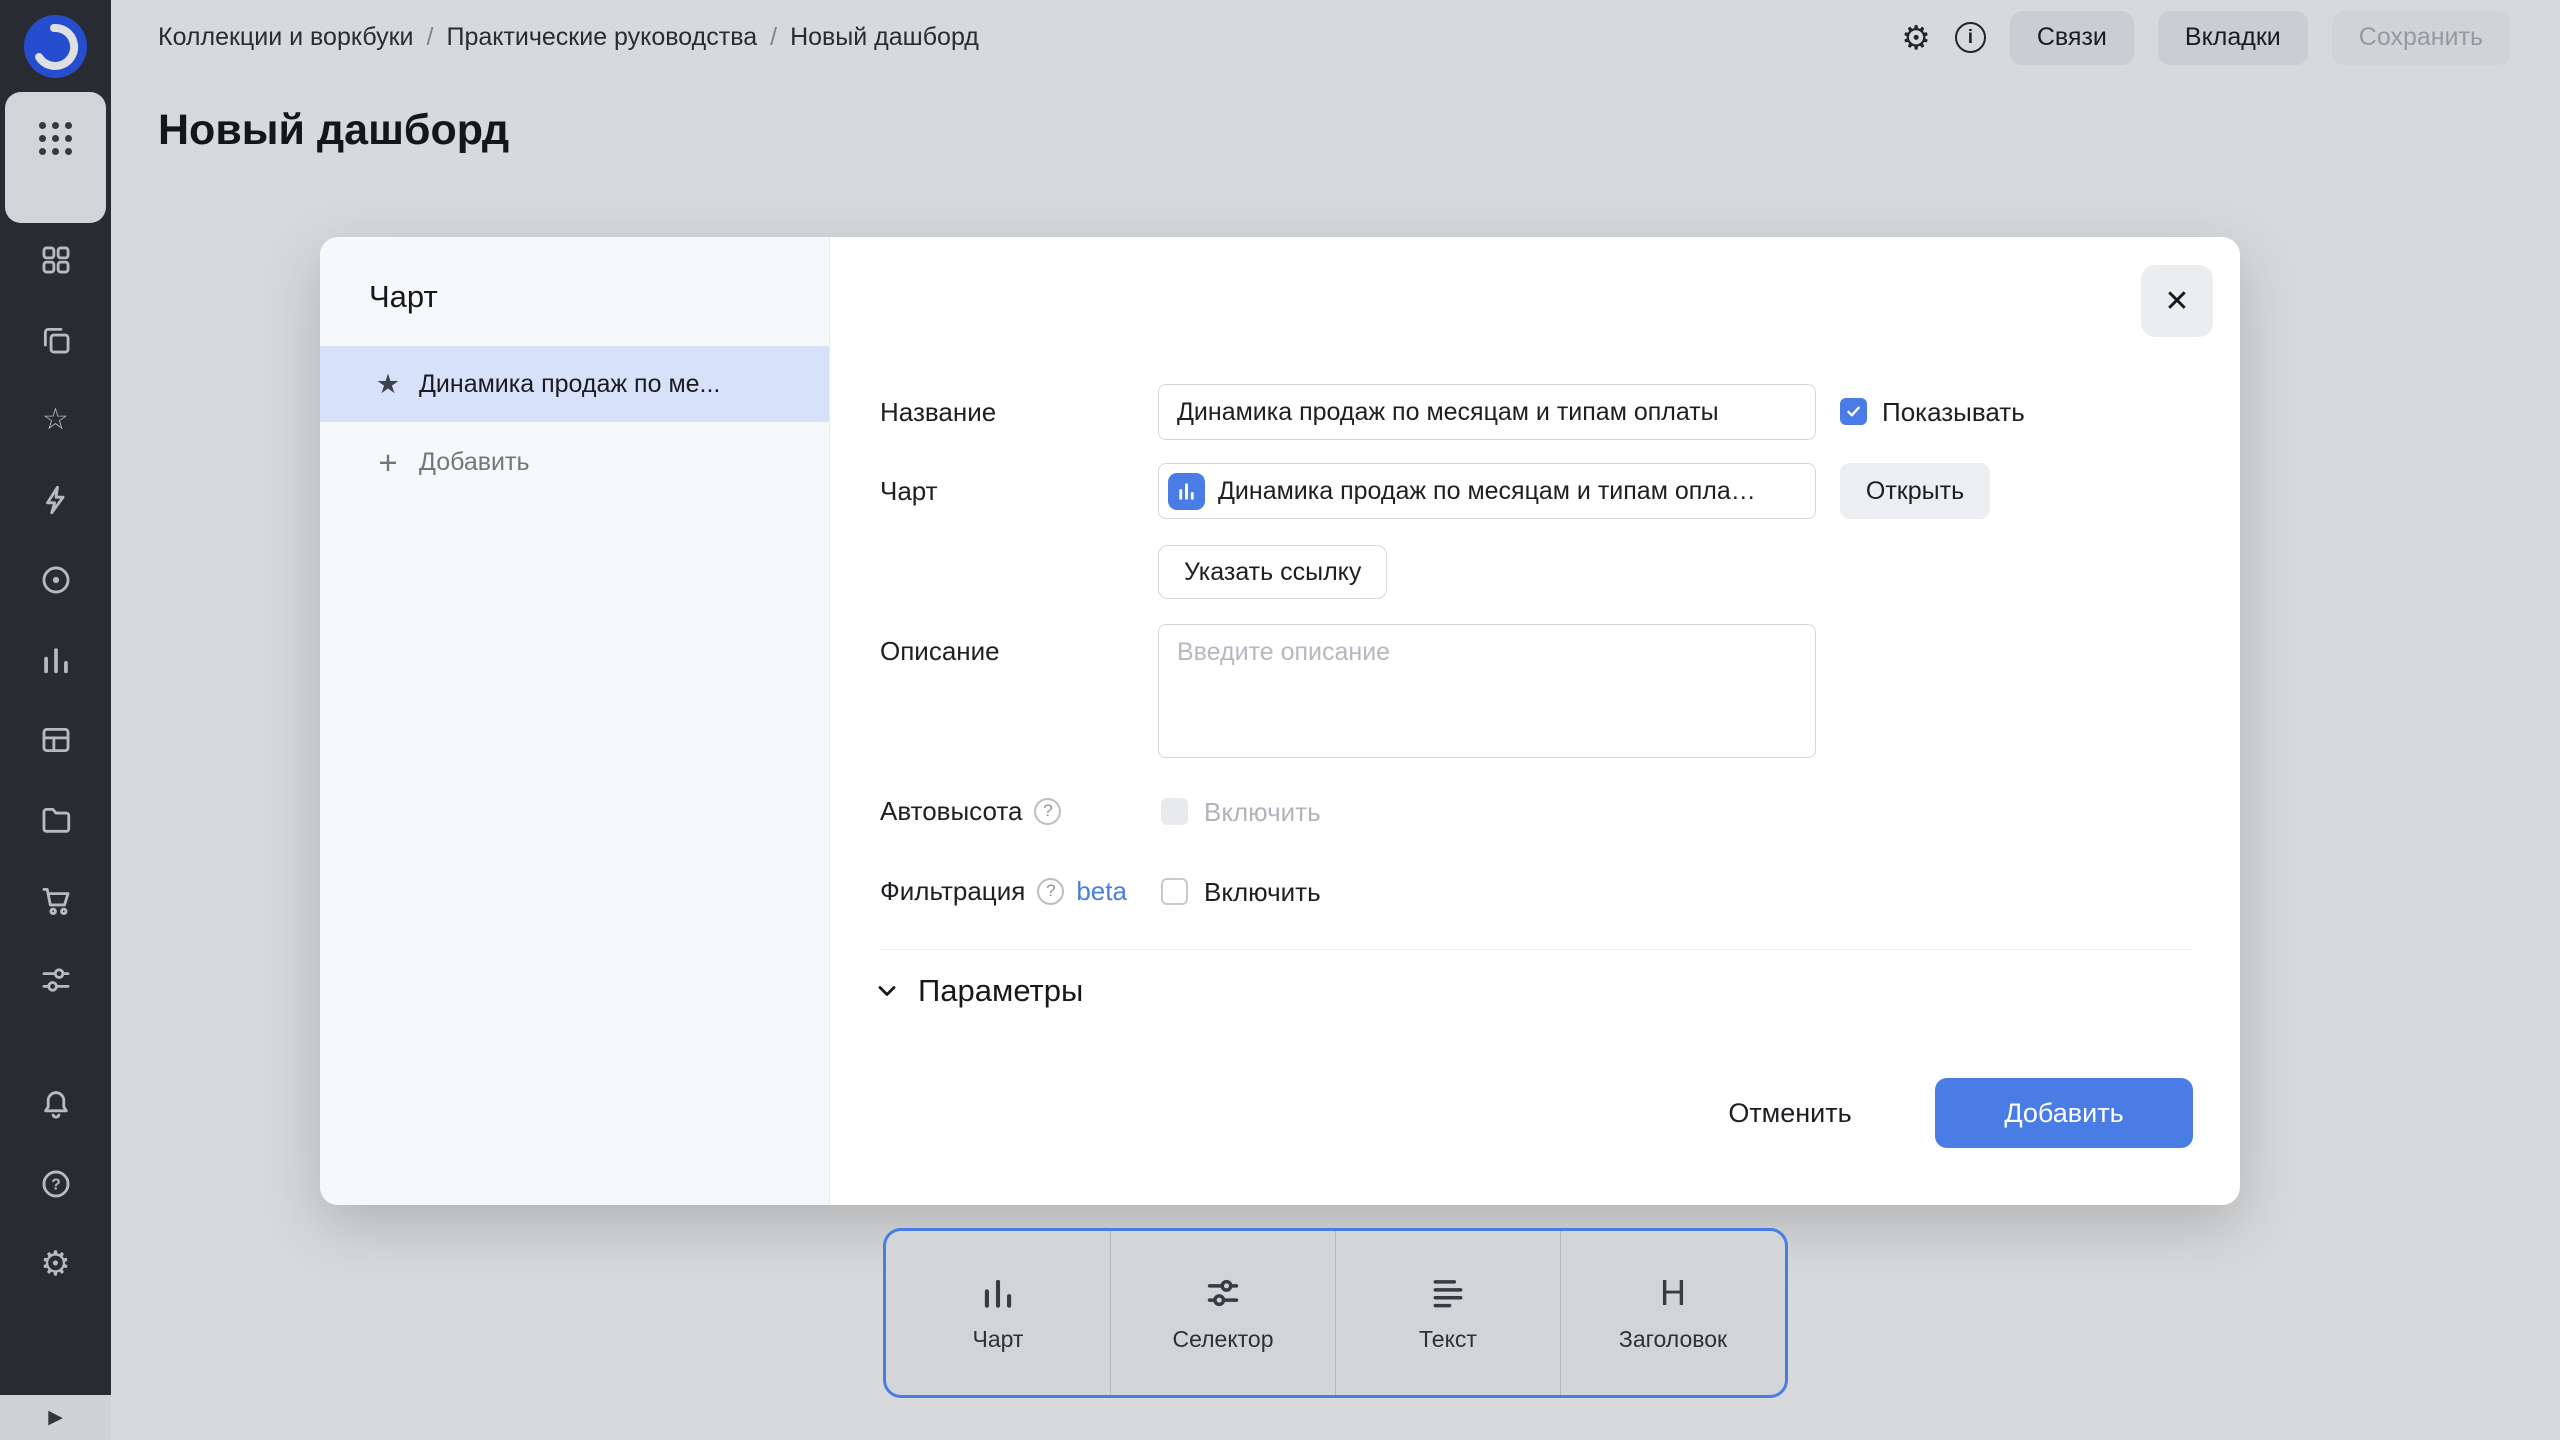  What do you see at coordinates (1487, 412) in the screenshot?
I see `name-input` at bounding box center [1487, 412].